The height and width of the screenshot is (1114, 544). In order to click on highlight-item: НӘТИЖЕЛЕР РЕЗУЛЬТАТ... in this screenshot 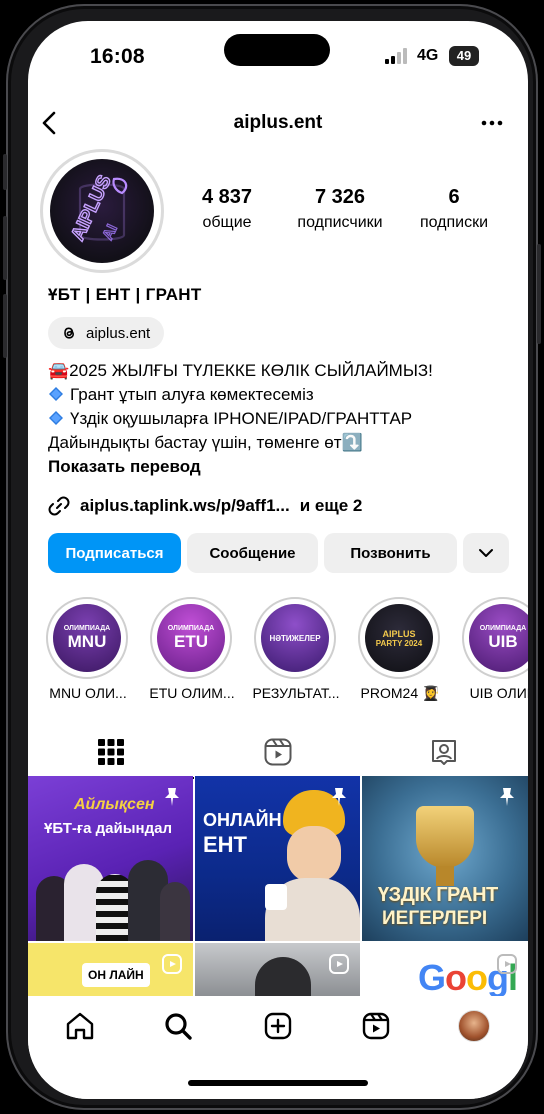, I will do `click(296, 649)`.